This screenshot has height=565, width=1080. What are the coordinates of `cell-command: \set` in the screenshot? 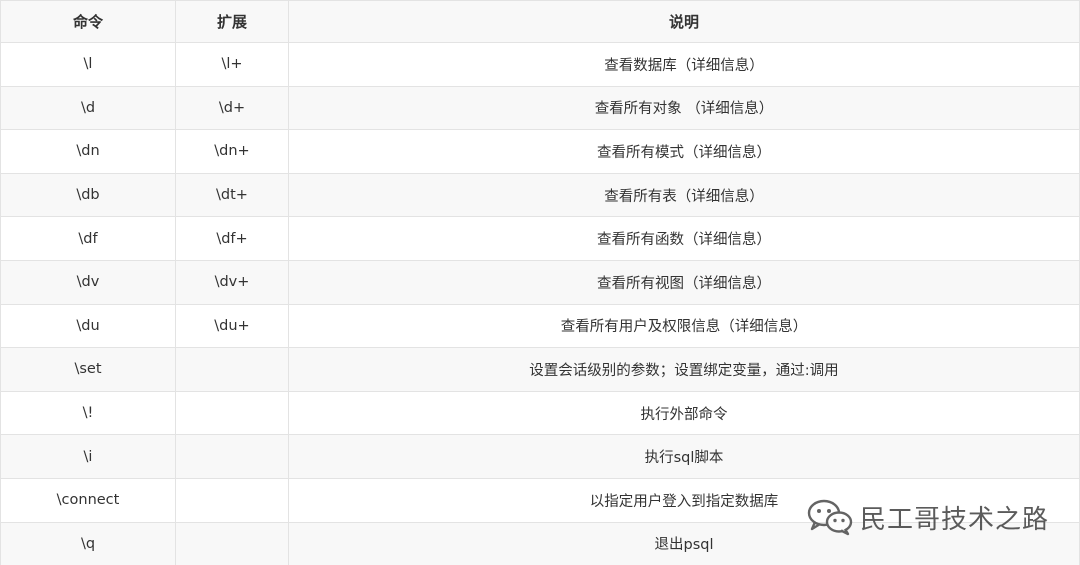 It's located at (88, 369).